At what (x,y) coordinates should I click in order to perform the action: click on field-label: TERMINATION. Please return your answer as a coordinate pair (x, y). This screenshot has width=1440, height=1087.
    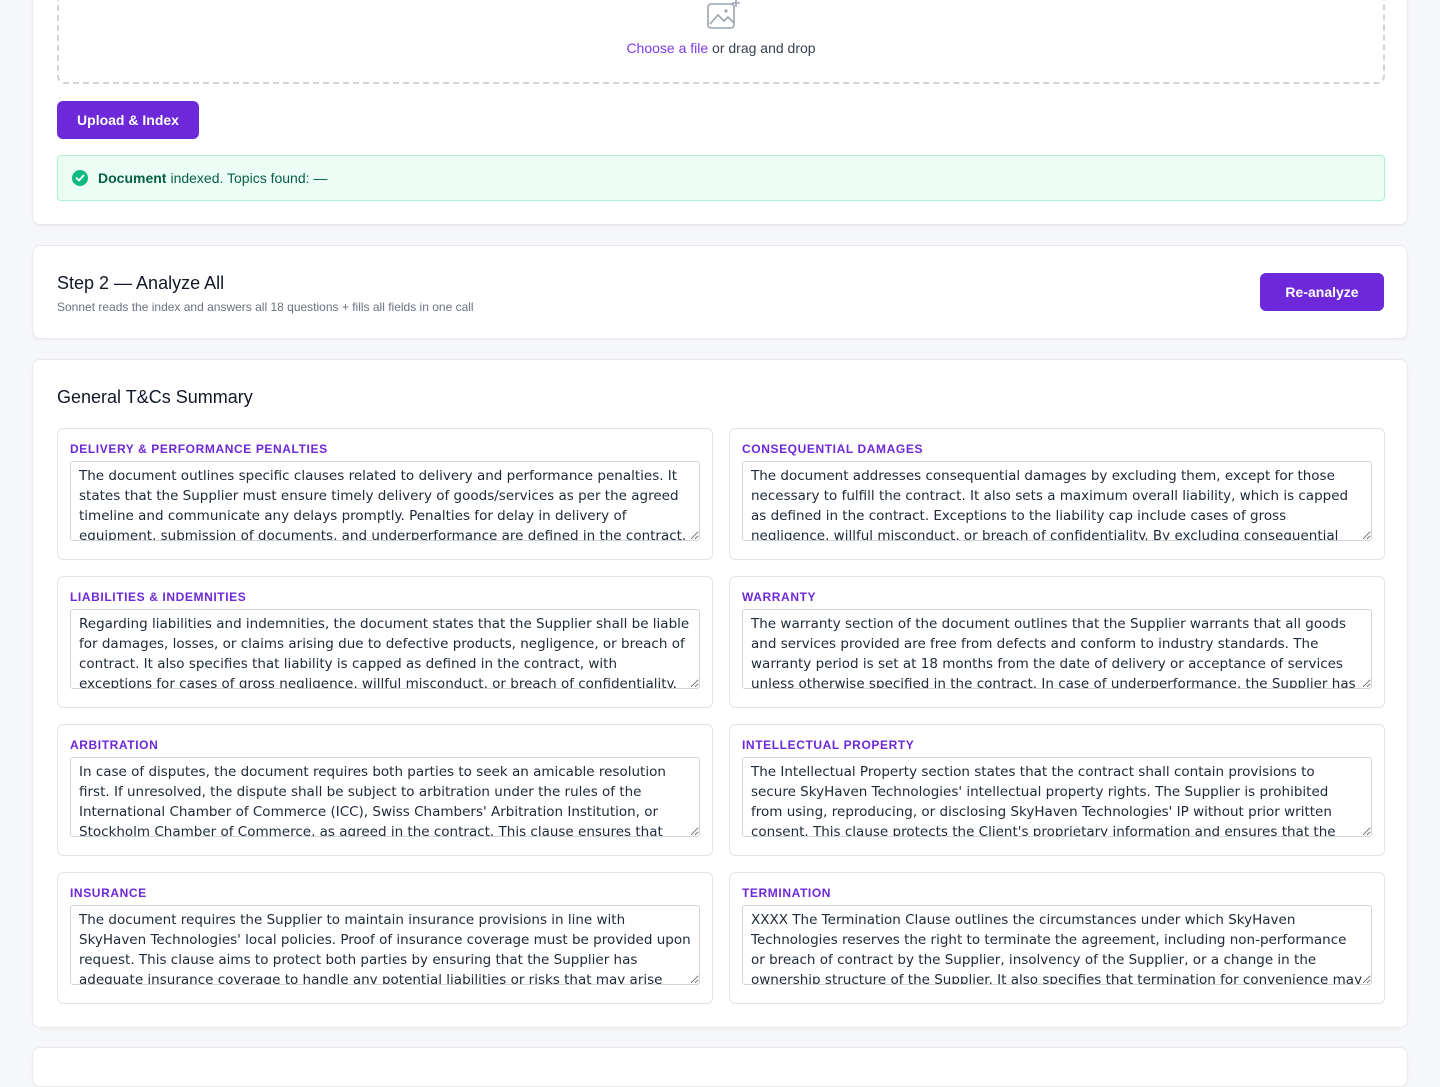
    Looking at the image, I should click on (787, 893).